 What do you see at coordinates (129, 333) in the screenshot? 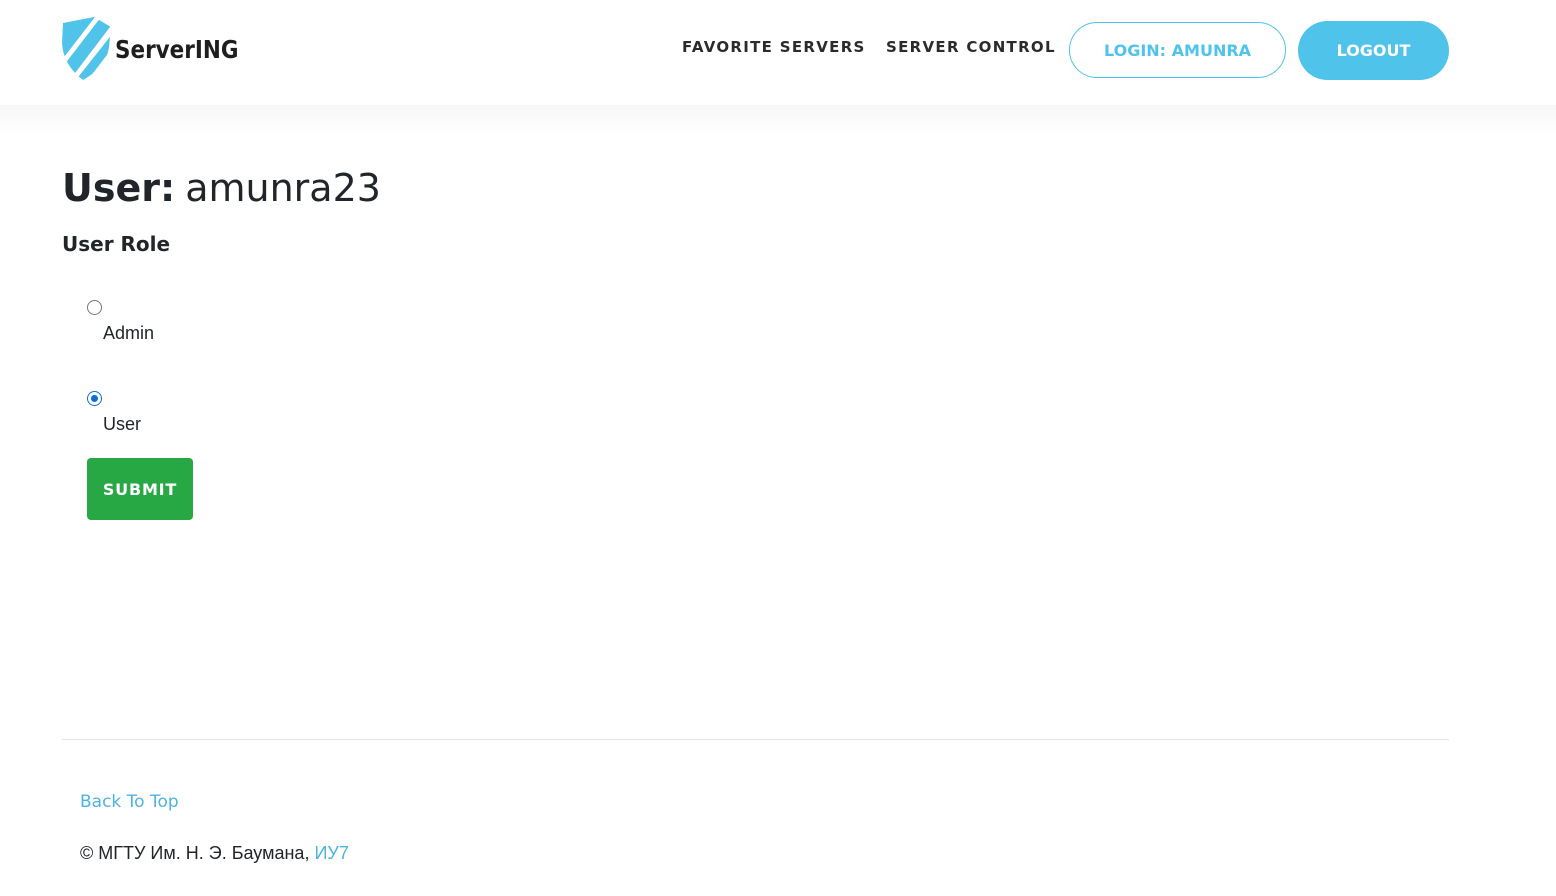
I see `admin-role-label: Admin` at bounding box center [129, 333].